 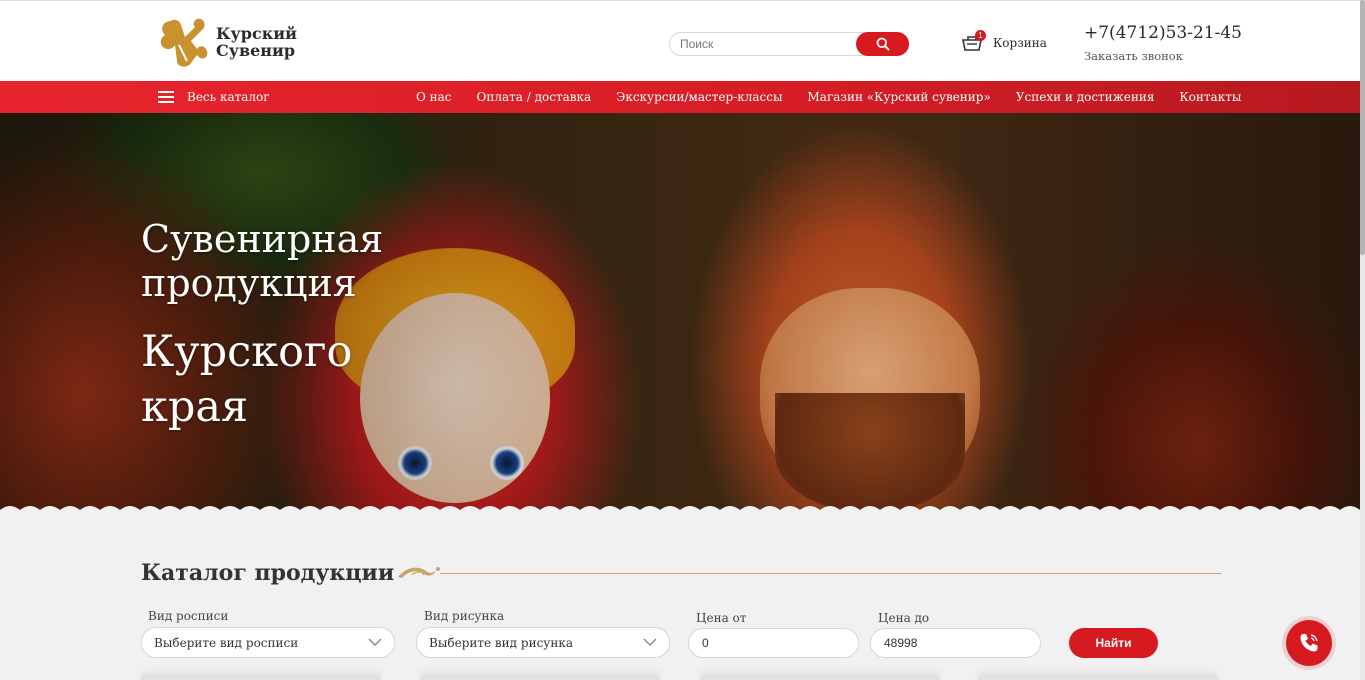 What do you see at coordinates (1085, 97) in the screenshot?
I see `nav-link-achievements: Успехи и достижения` at bounding box center [1085, 97].